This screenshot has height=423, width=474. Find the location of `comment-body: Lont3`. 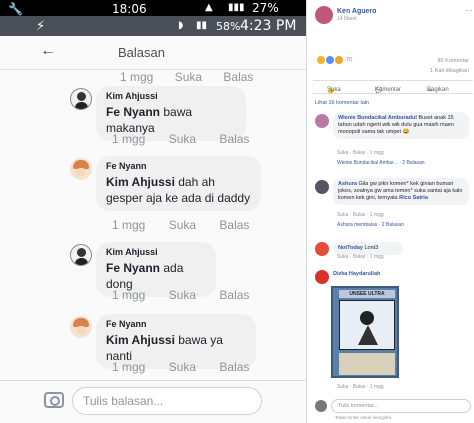

comment-body: Lont3 is located at coordinates (371, 248).